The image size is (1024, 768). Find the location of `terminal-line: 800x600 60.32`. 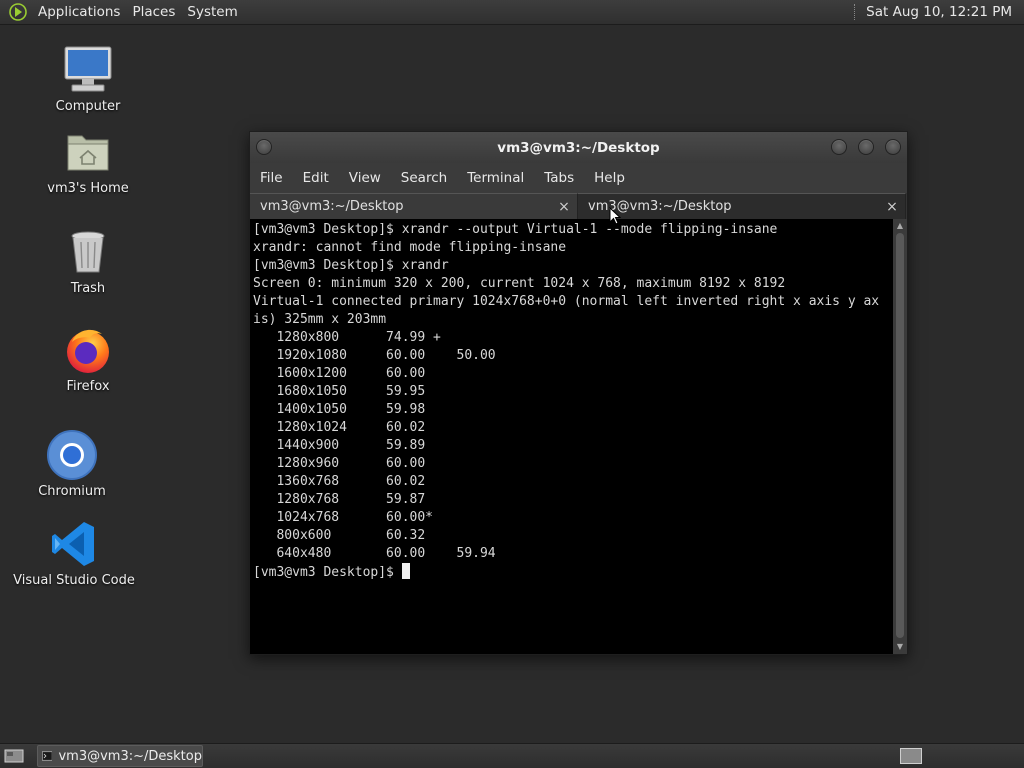

terminal-line: 800x600 60.32 is located at coordinates (339, 535).